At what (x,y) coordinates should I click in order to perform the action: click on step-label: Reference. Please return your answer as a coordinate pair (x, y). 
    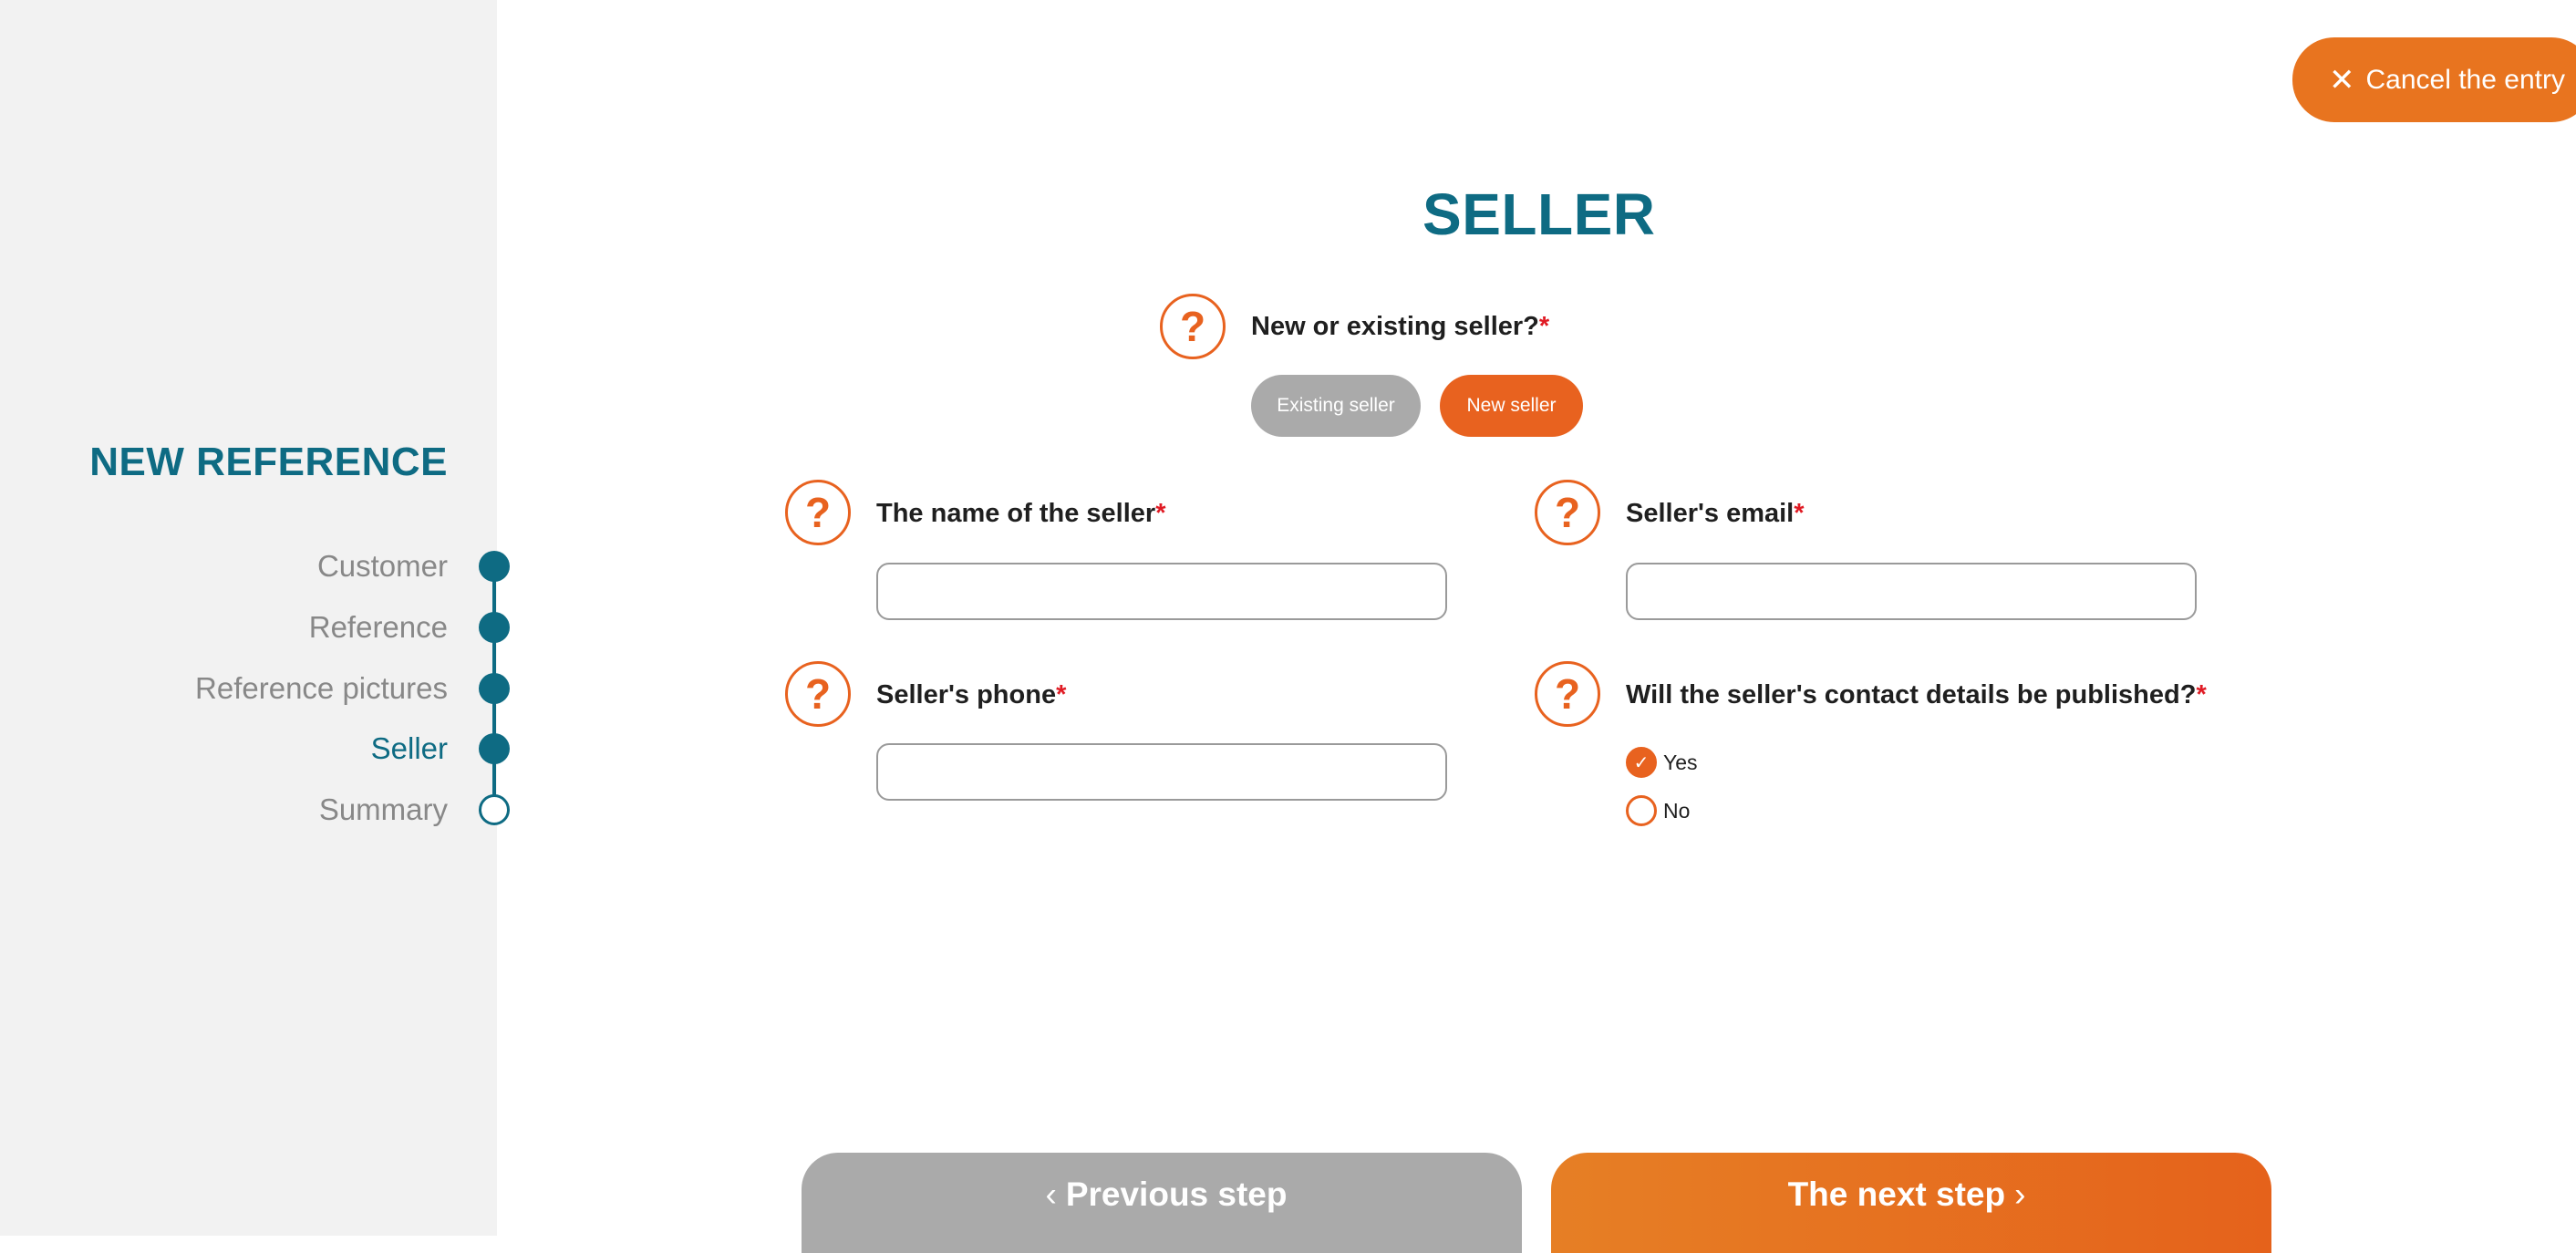
    Looking at the image, I should click on (378, 627).